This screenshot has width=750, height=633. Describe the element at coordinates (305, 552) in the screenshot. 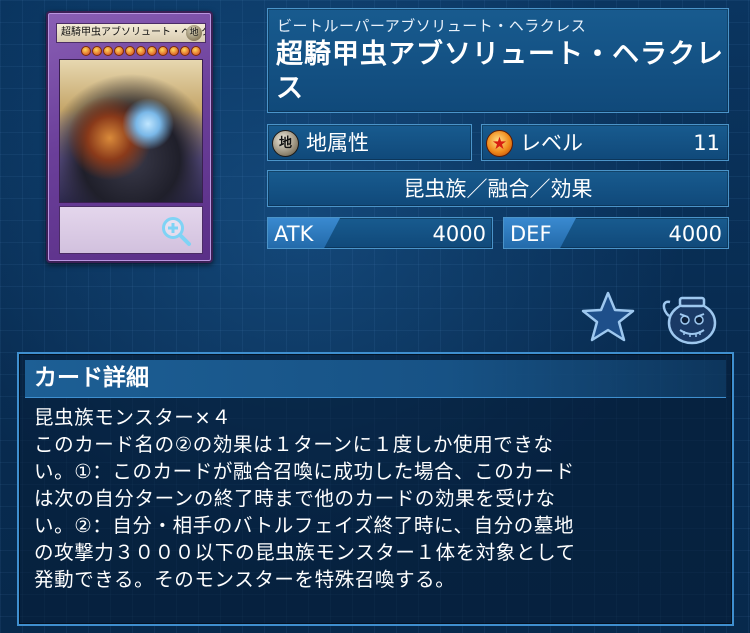

I see `effect-line: の攻撃力３０００以下の昆虫族モンスター１体を対象として` at that location.